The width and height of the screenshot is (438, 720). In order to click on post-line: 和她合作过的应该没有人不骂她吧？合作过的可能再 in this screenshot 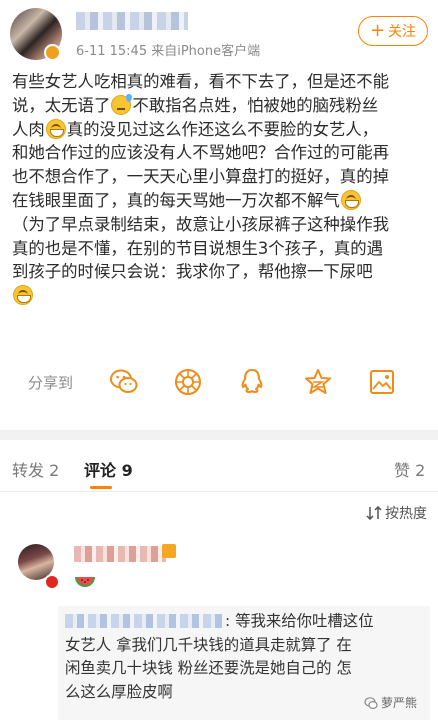, I will do `click(200, 153)`.